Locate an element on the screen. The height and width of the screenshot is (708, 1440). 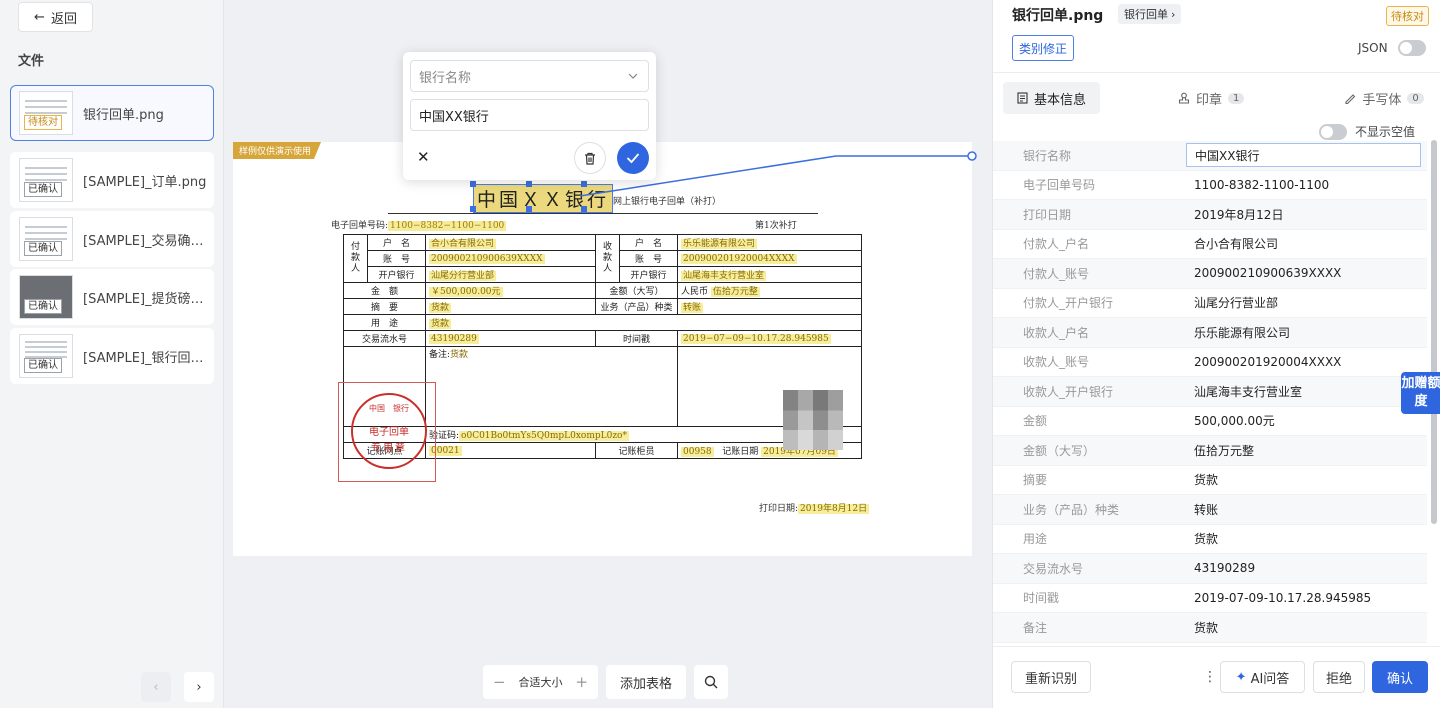
file-item: 已确认 [SAMPLE]_订单.png is located at coordinates (112, 180).